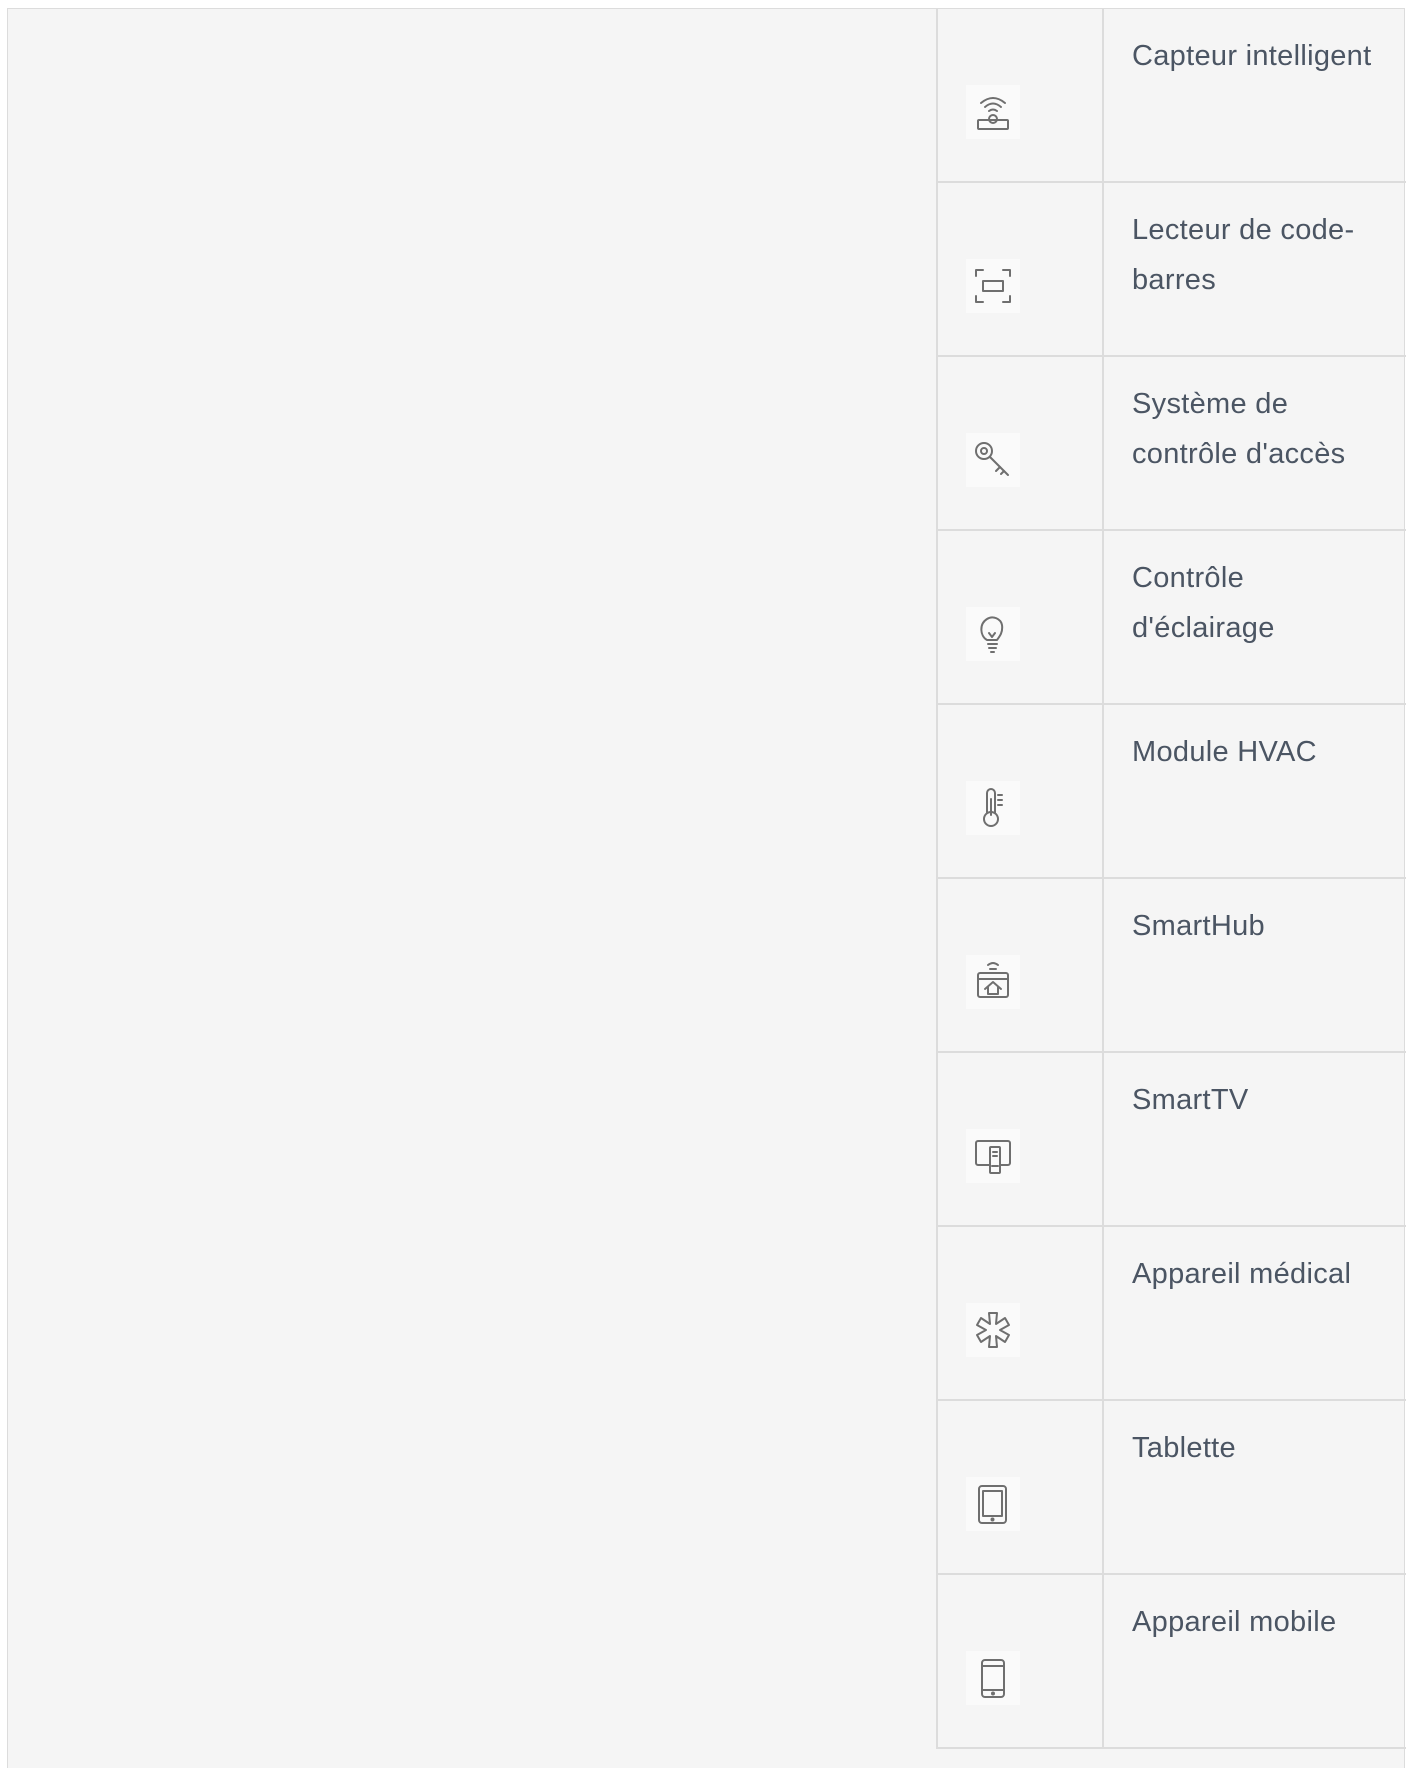 Image resolution: width=1413 pixels, height=1768 pixels. Describe the element at coordinates (1239, 429) in the screenshot. I see `device-label: Système de contrôle d'accès` at that location.